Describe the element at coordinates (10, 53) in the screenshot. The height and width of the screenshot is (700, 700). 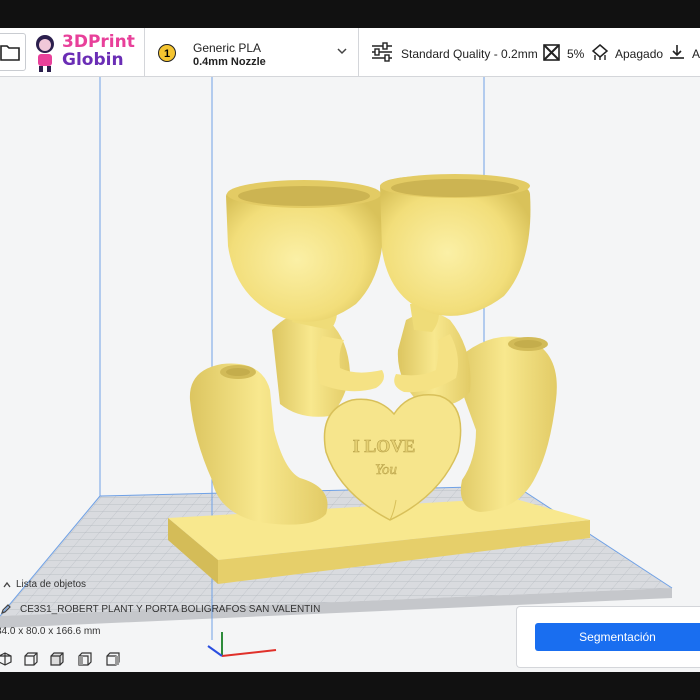
I see `folder-icon` at that location.